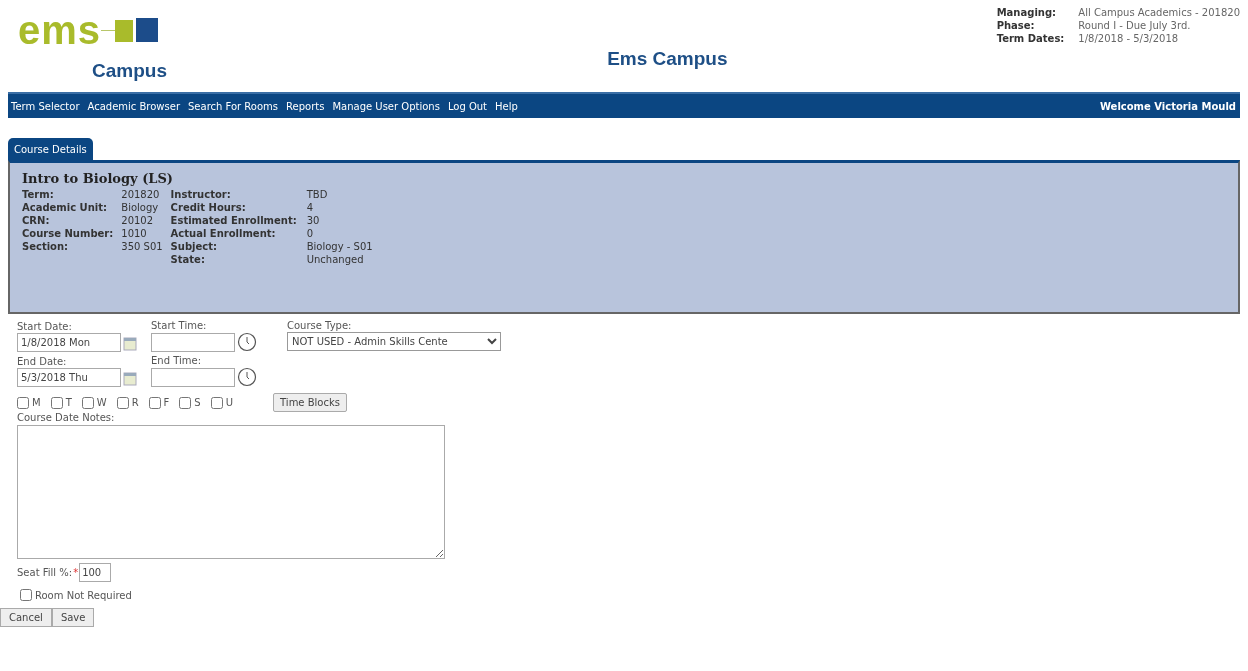 This screenshot has width=1248, height=671. Describe the element at coordinates (667, 59) in the screenshot. I see `site-title: Ems Campus` at that location.